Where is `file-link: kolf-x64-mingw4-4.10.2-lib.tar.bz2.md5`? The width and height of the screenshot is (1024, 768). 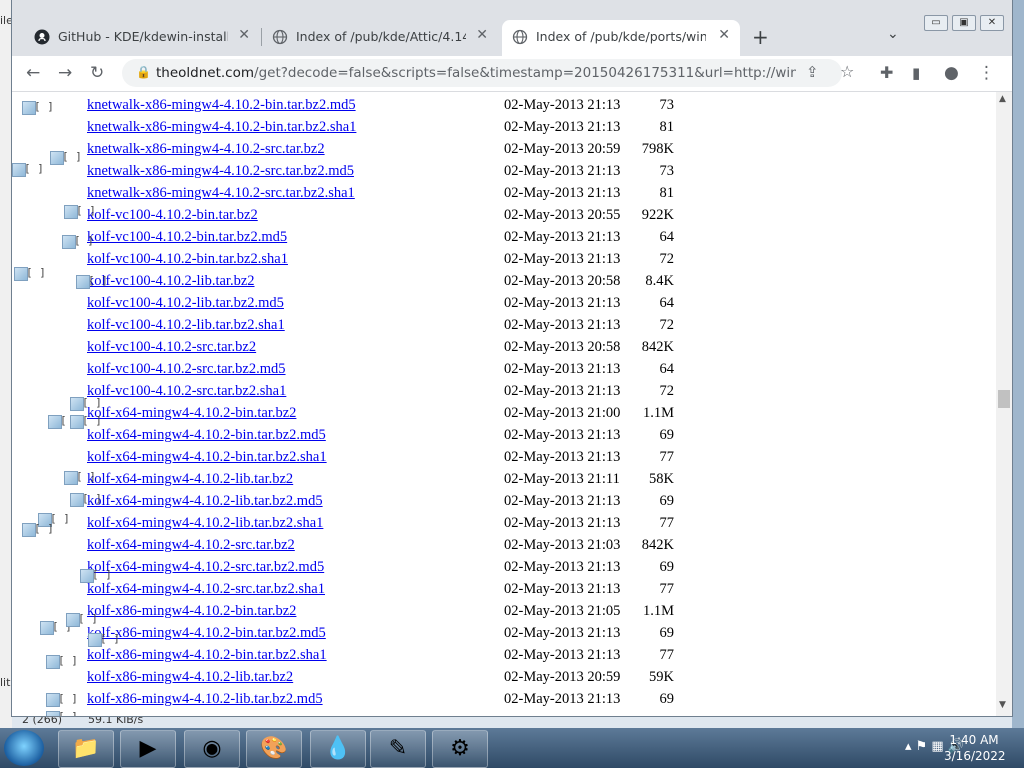
file-link: kolf-x64-mingw4-4.10.2-lib.tar.bz2.md5 is located at coordinates (205, 501).